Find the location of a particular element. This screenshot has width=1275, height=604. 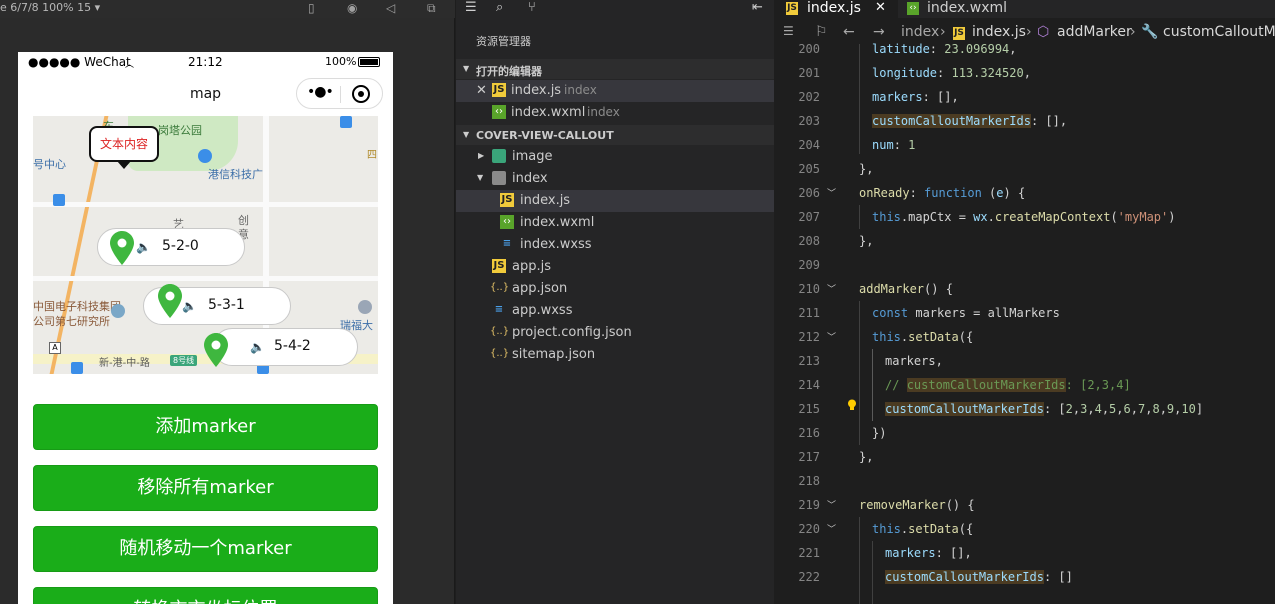

callout-text-bubble: 文本内容 is located at coordinates (124, 147).